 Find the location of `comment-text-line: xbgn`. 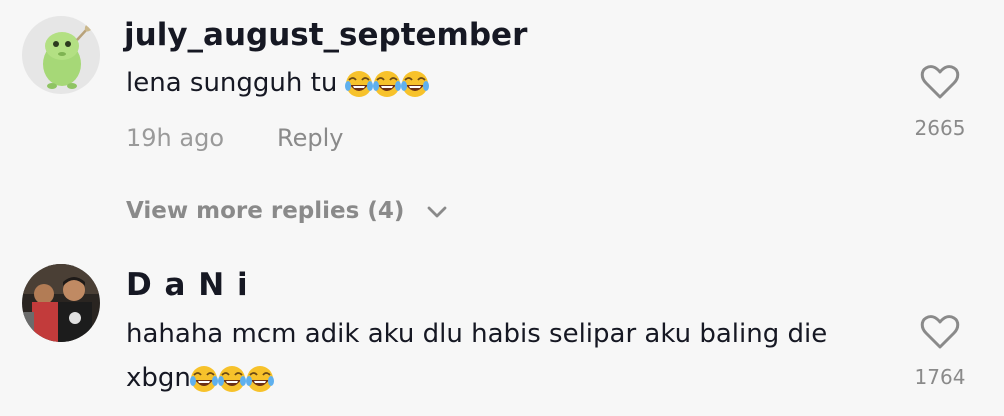

comment-text-line: xbgn is located at coordinates (506, 378).